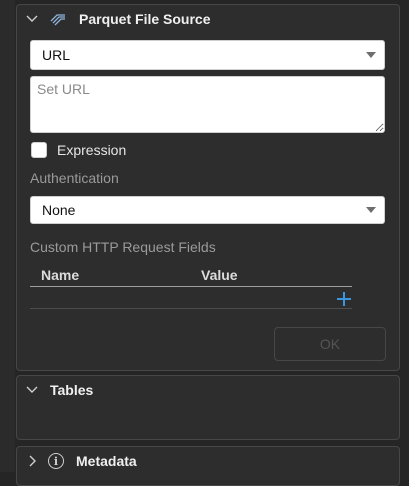 The image size is (409, 486). I want to click on custom-fields-table-divider, so click(191, 308).